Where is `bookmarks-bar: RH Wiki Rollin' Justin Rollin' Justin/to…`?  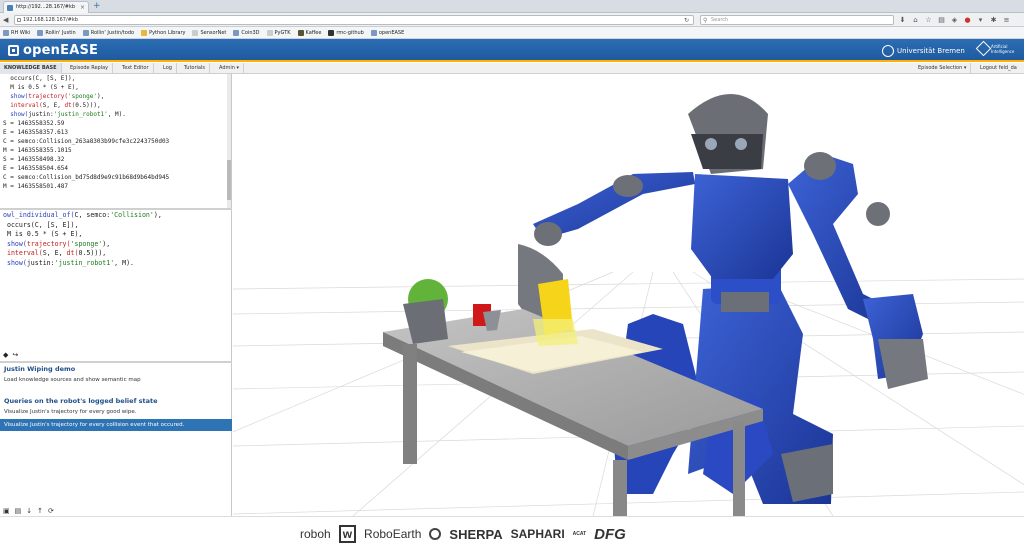 bookmarks-bar: RH Wiki Rollin' Justin Rollin' Justin/to… is located at coordinates (512, 33).